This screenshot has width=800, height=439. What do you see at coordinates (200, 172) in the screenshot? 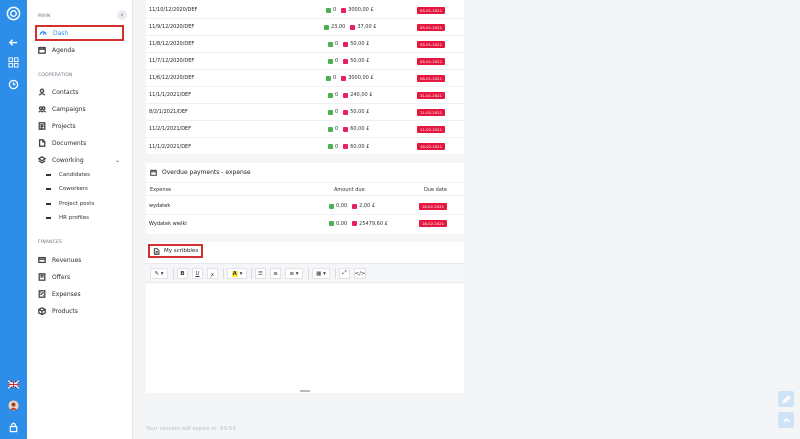
I see `card-title: Overdue payments - expense` at bounding box center [200, 172].